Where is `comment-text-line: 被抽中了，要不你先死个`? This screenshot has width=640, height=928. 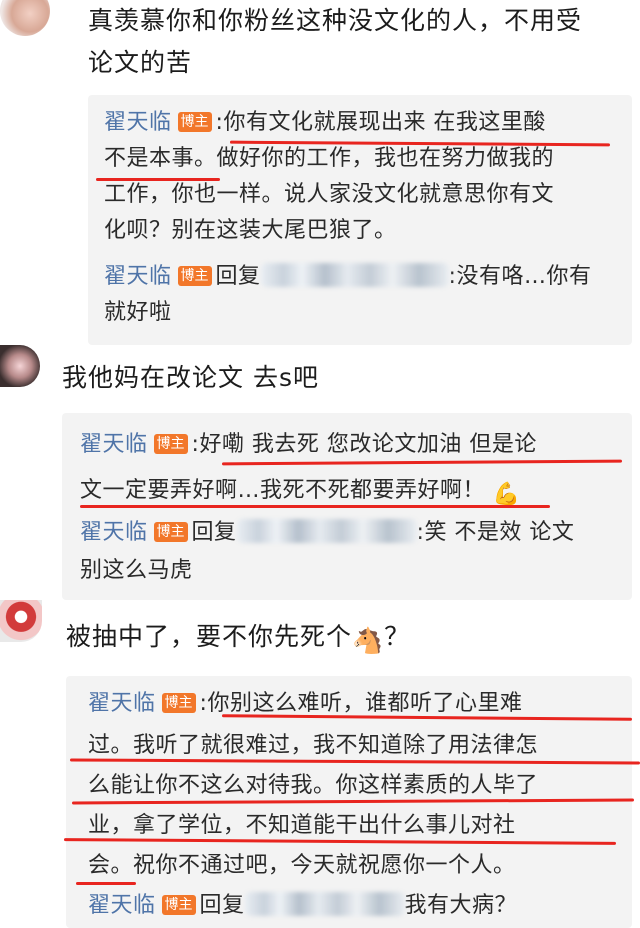 comment-text-line: 被抽中了，要不你先死个 is located at coordinates (209, 636).